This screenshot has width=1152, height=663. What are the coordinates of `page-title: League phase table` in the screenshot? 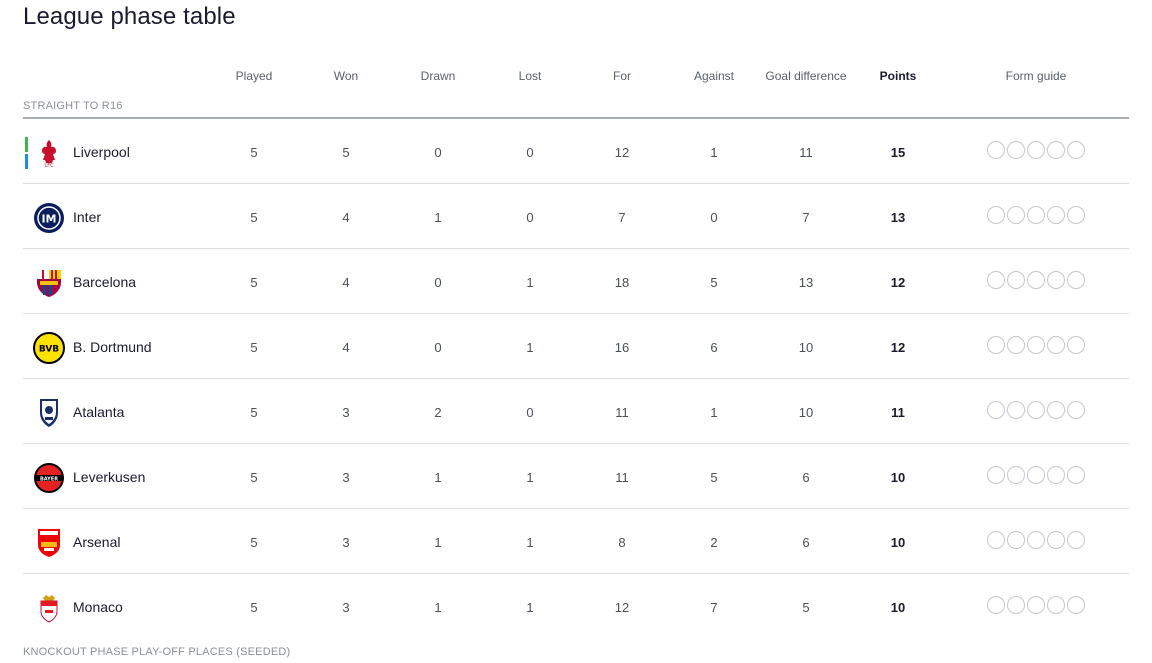 It's located at (129, 16).